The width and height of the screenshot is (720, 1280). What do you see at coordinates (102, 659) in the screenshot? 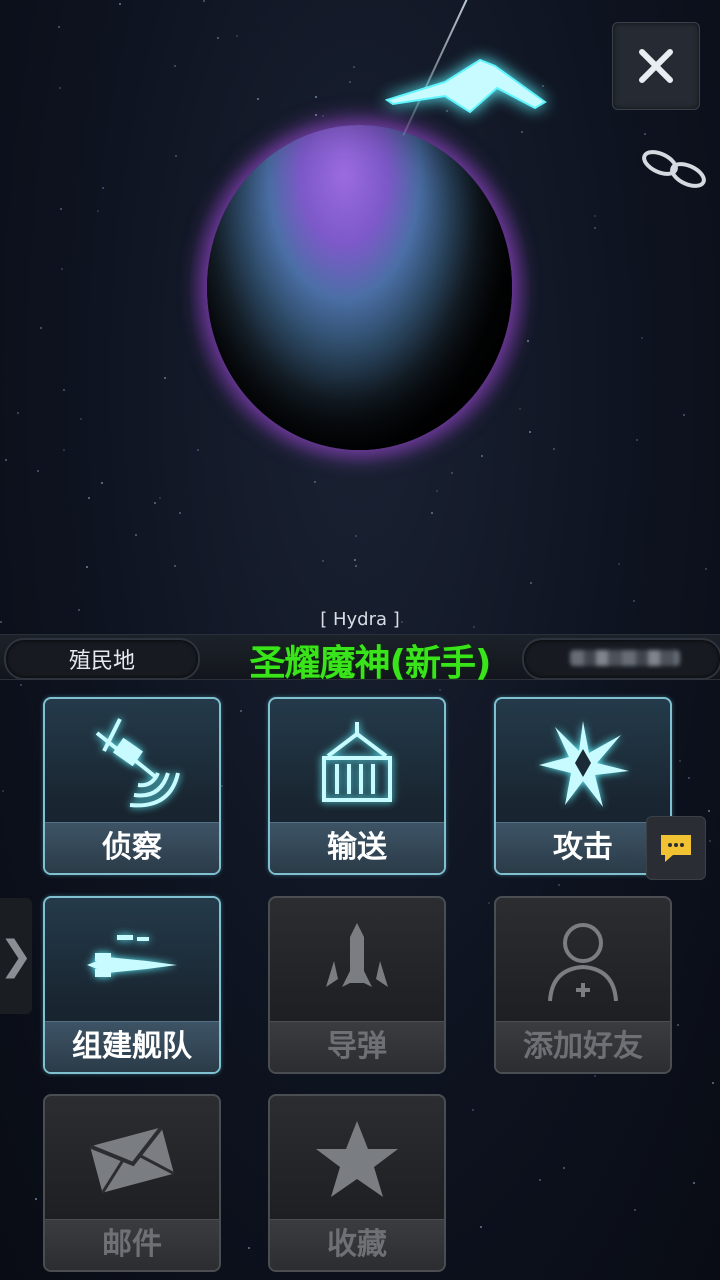
I see `colony-button: 殖民地` at bounding box center [102, 659].